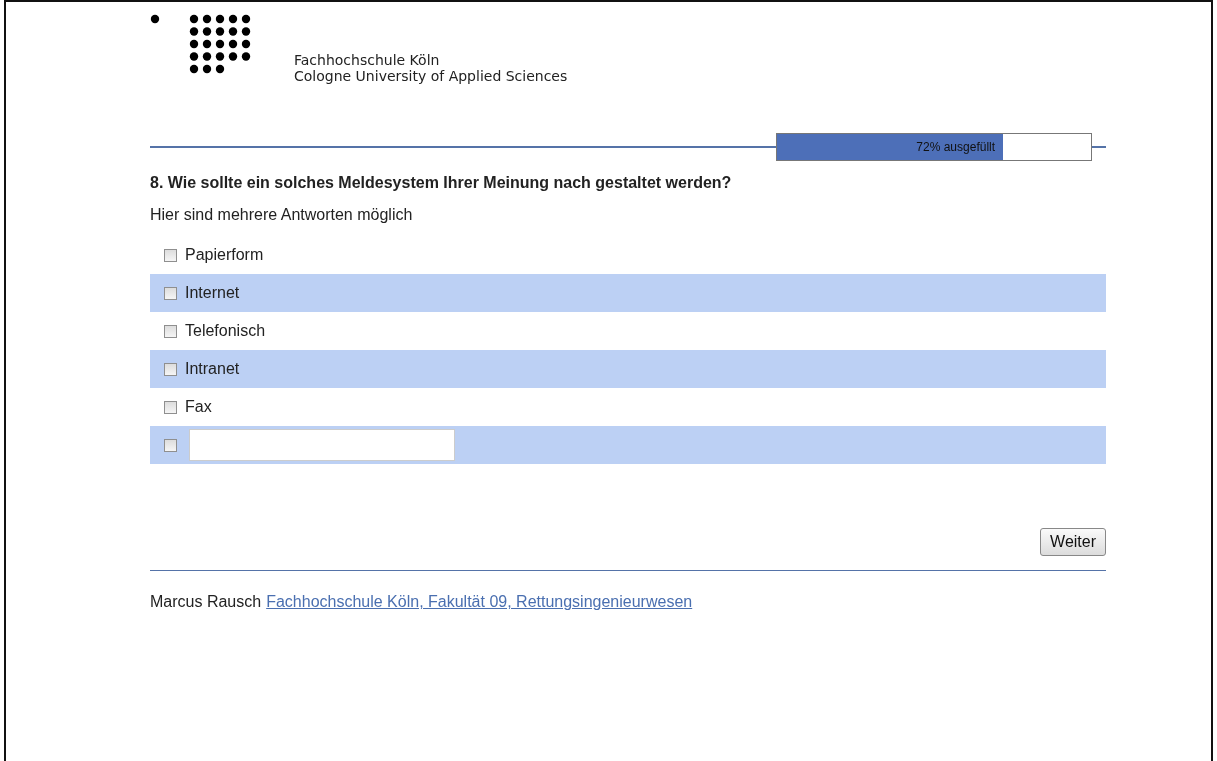  I want to click on progress-label: 72% ausgefüllt, so click(956, 147).